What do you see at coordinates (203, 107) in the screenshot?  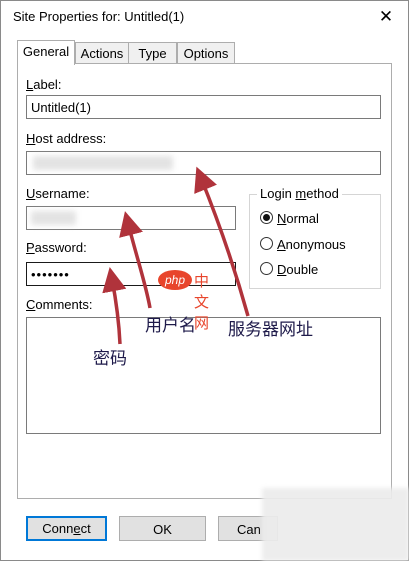 I see `label-input: Untitled(1)` at bounding box center [203, 107].